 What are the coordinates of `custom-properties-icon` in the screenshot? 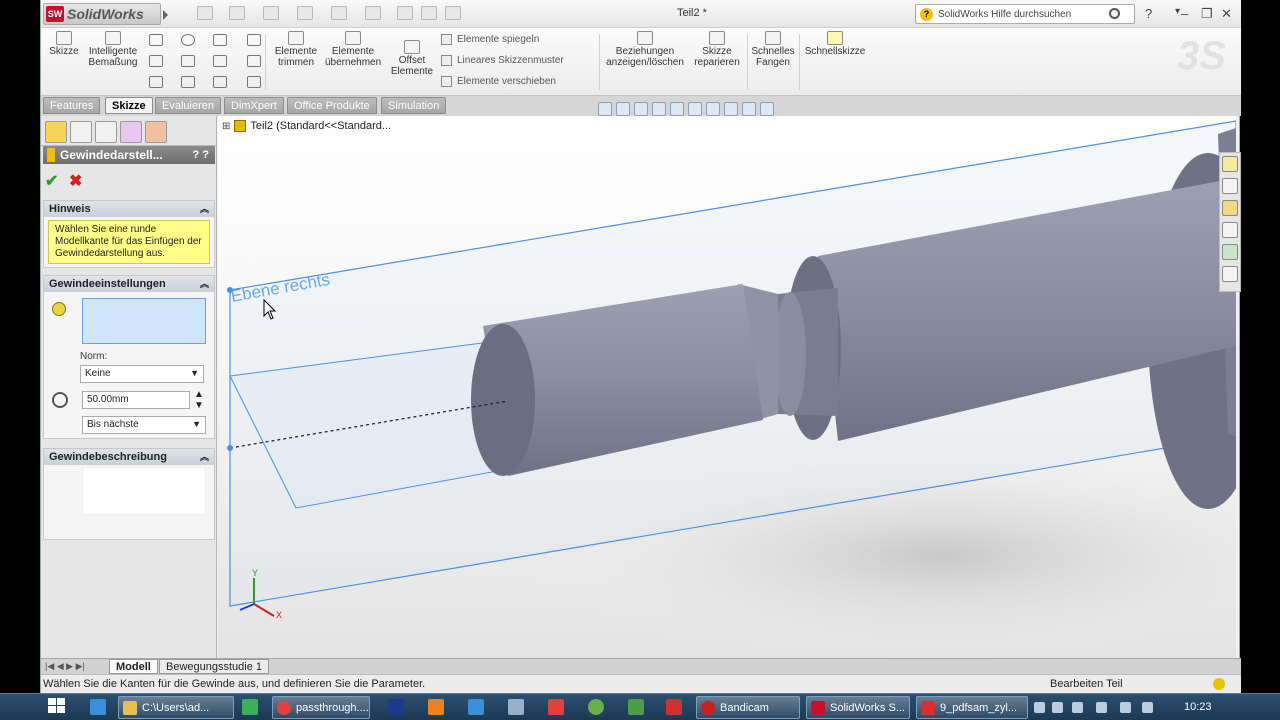 It's located at (1230, 274).